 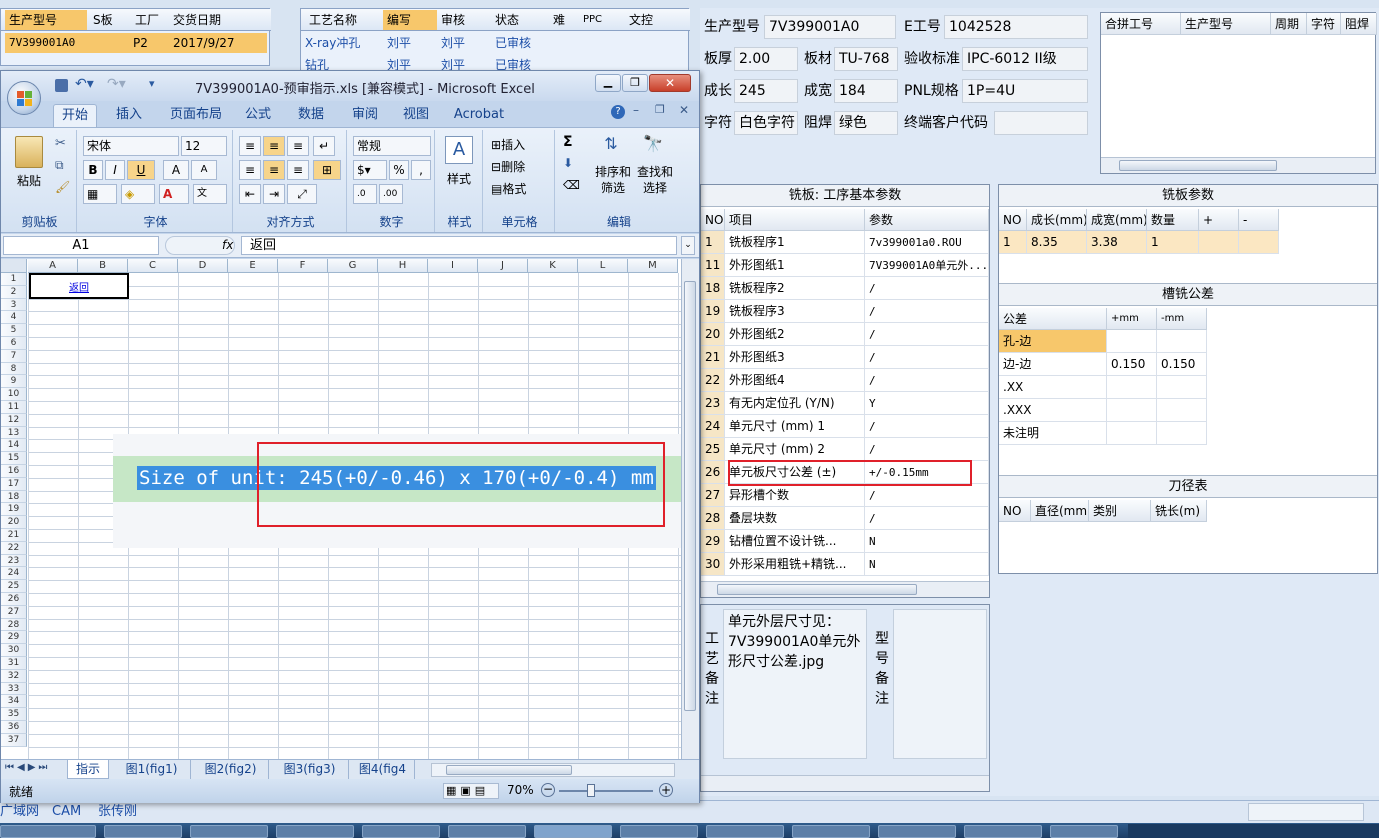 What do you see at coordinates (1359, 24) in the screenshot?
I see `col-merge-mask: 阻焊` at bounding box center [1359, 24].